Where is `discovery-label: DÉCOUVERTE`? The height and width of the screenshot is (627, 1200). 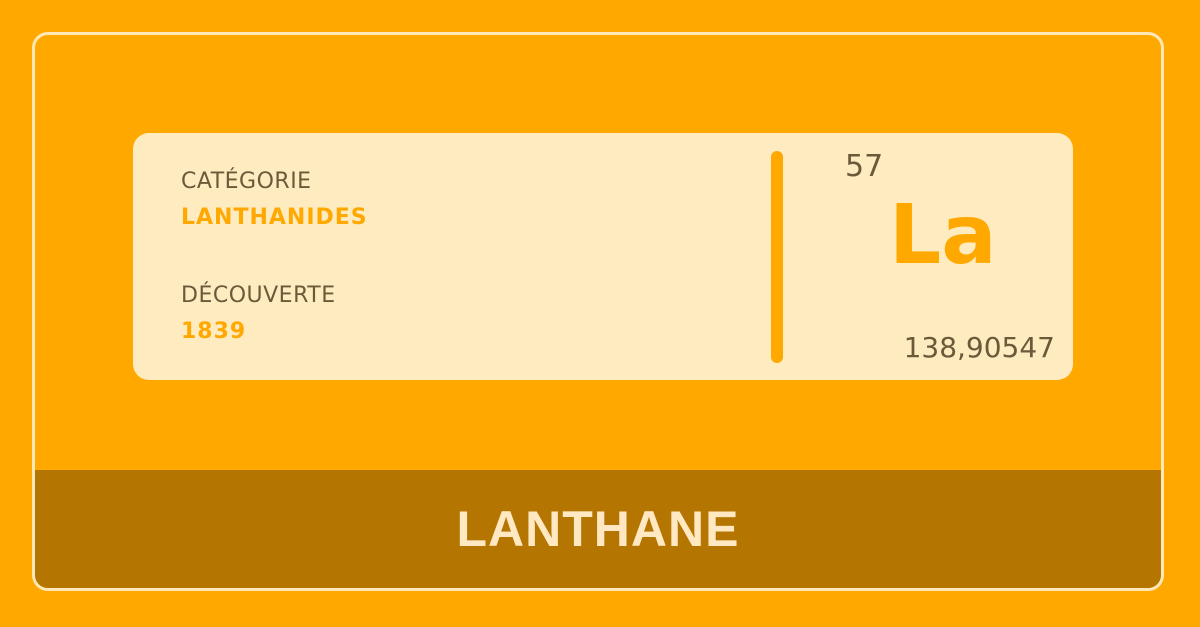
discovery-label: DÉCOUVERTE is located at coordinates (258, 295).